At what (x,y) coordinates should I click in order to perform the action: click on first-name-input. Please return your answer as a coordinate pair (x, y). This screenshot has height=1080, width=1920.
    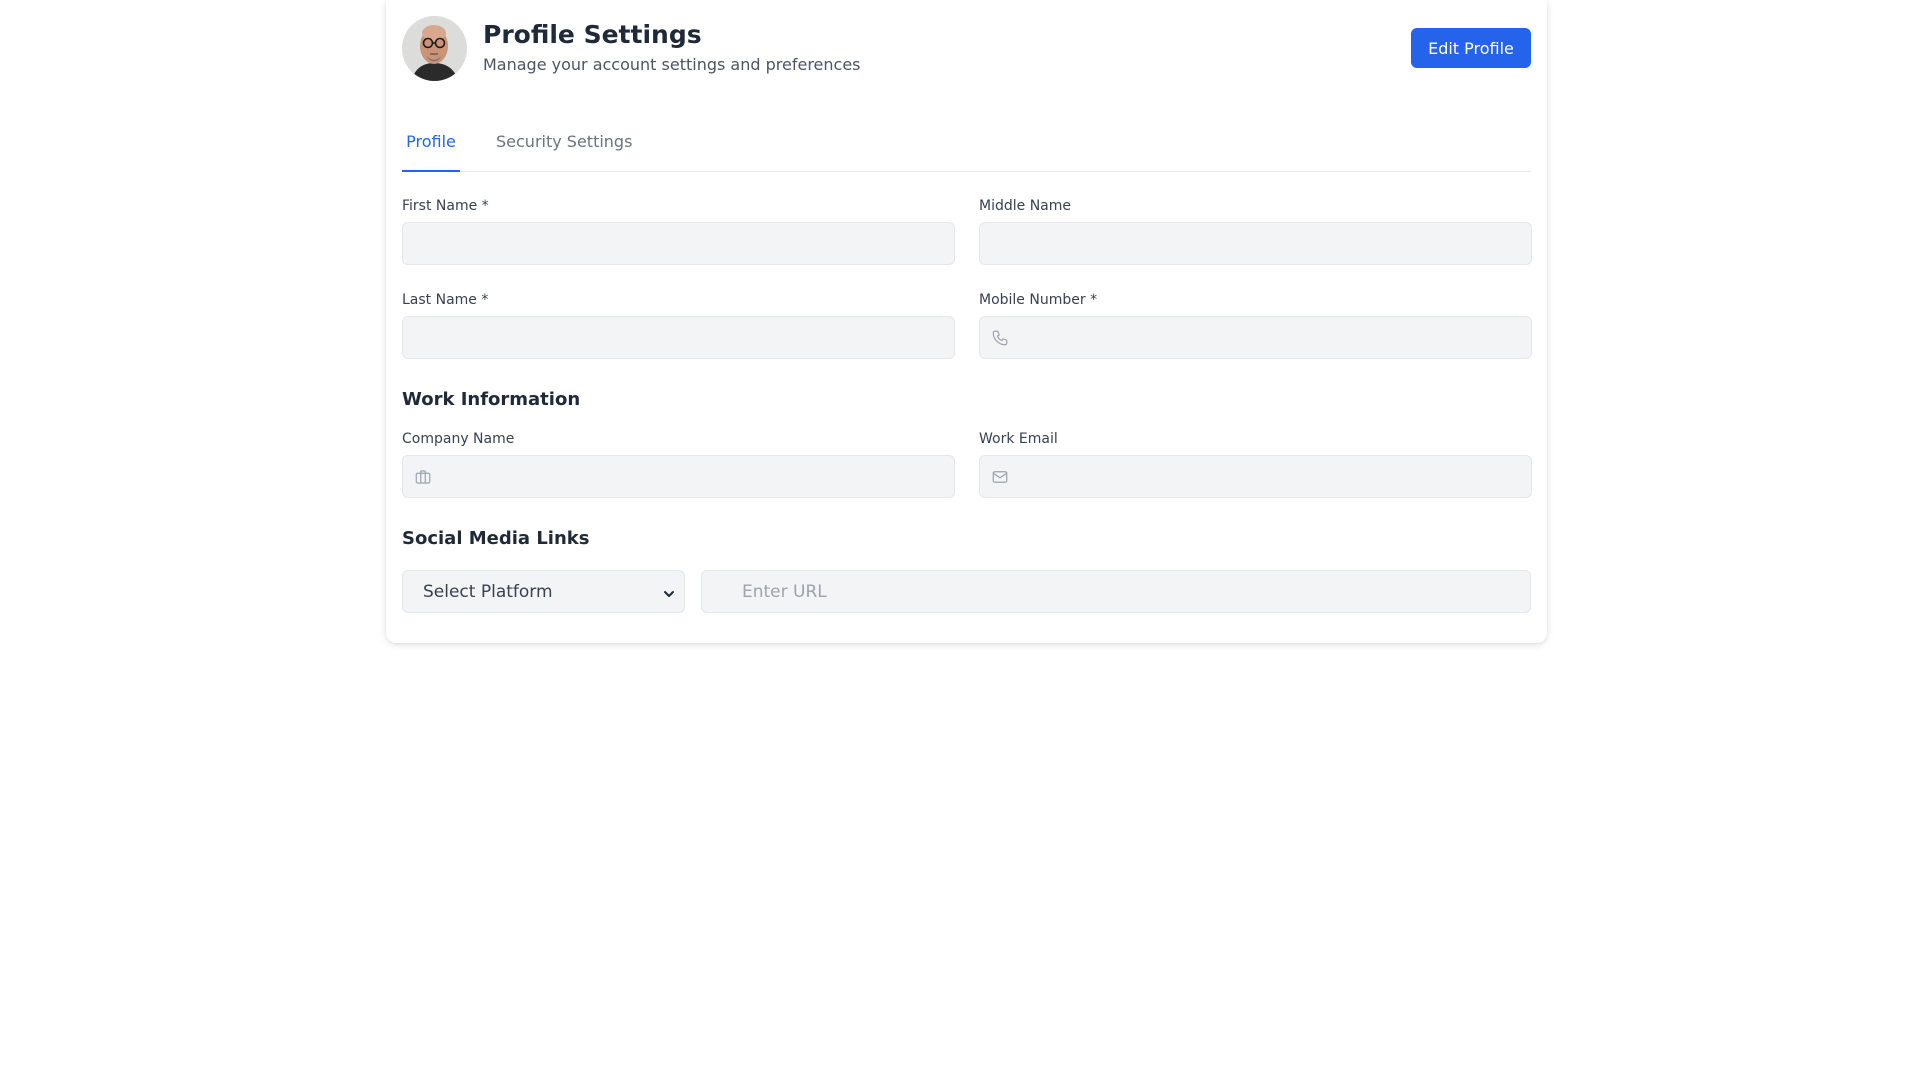
    Looking at the image, I should click on (678, 243).